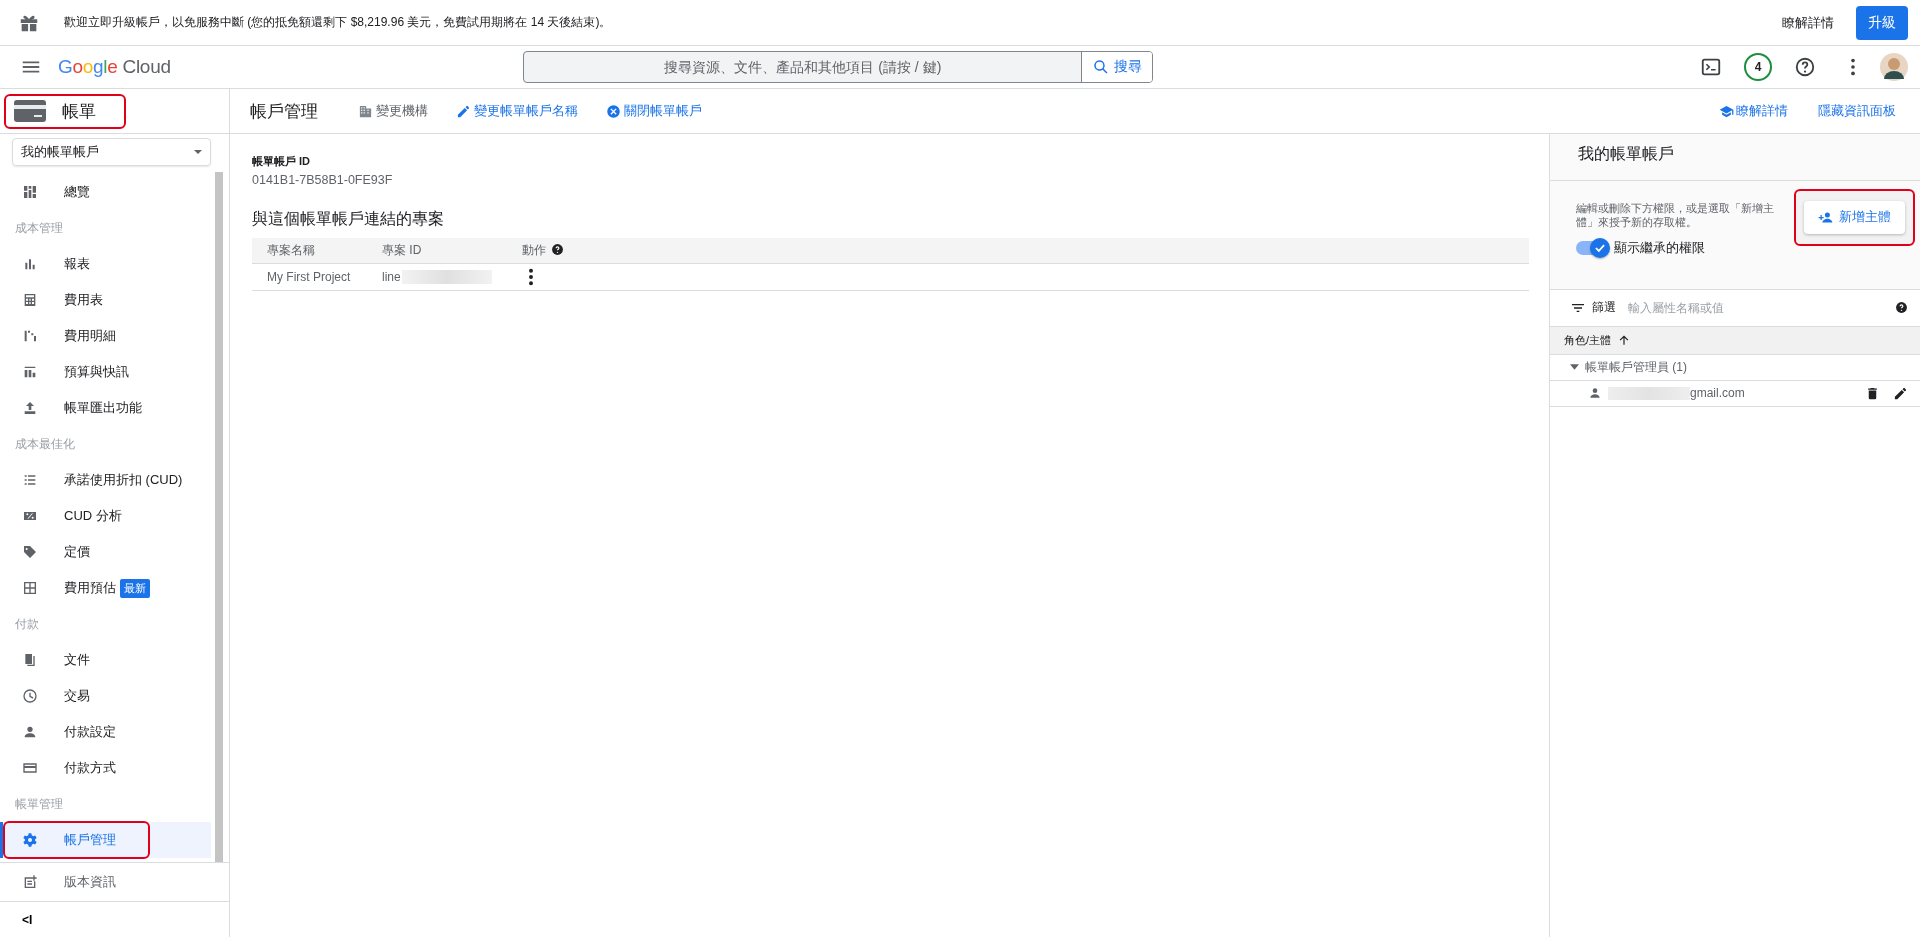 Image resolution: width=1920 pixels, height=937 pixels. I want to click on edit-icon, so click(1900, 393).